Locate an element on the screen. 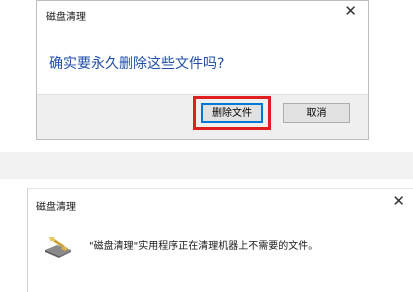 The height and width of the screenshot is (292, 413). cleanup-status-message: "磁盘清理"实用程序正在清理机器上不需要的文件。 is located at coordinates (204, 246).